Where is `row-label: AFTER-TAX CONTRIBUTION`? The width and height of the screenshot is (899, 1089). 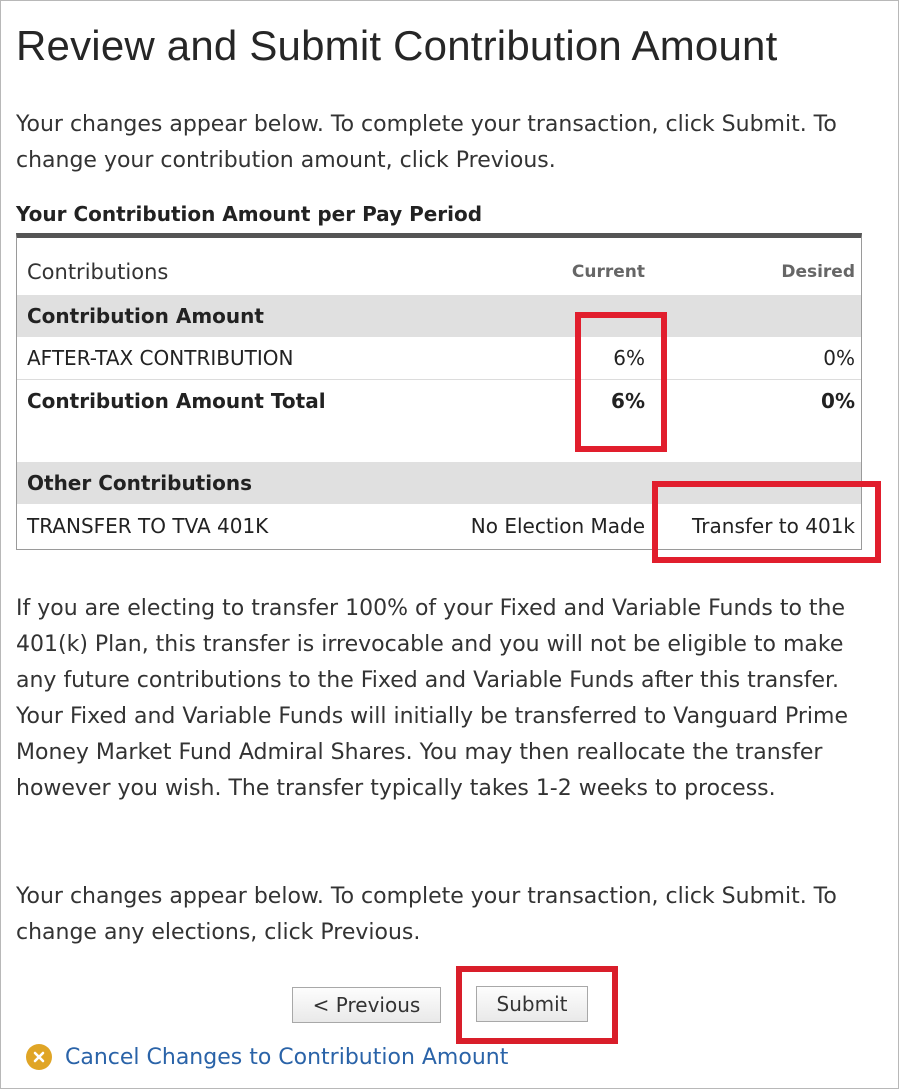
row-label: AFTER-TAX CONTRIBUTION is located at coordinates (160, 358).